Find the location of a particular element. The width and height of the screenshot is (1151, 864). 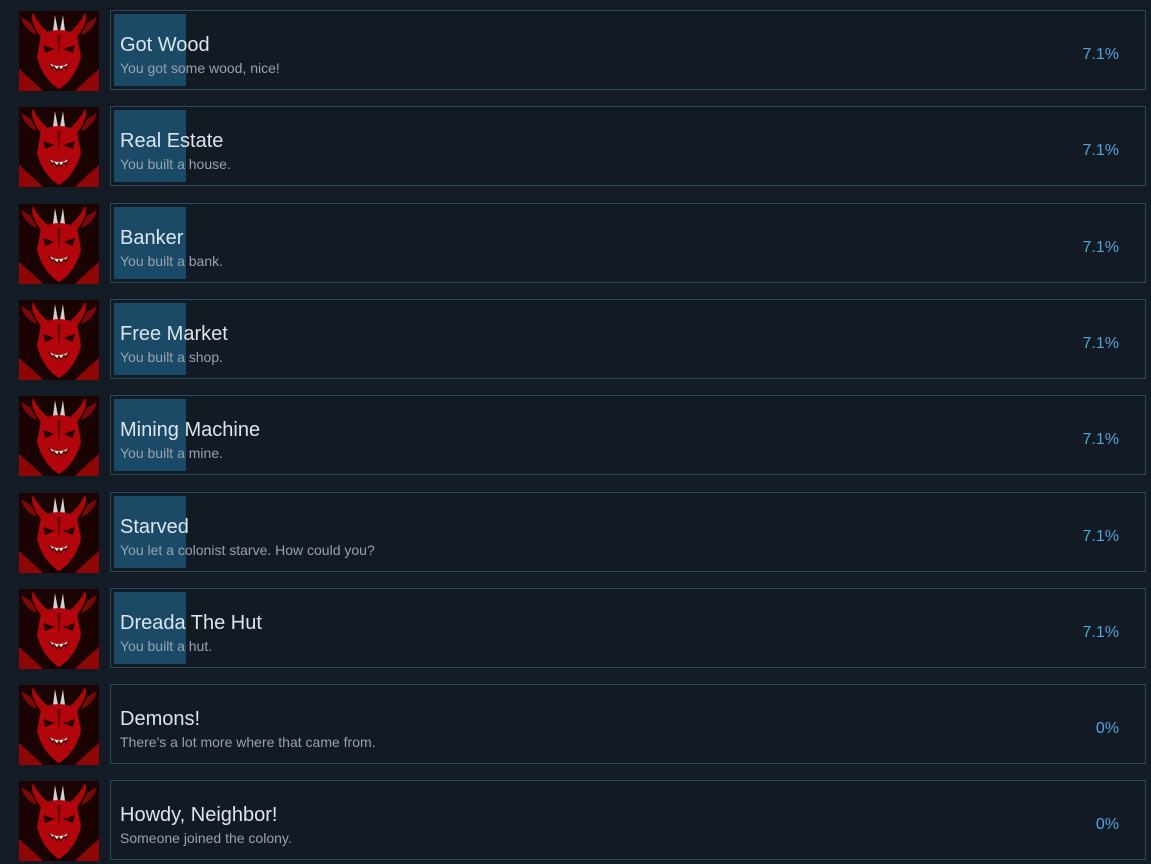

achievement-title: Real Estate is located at coordinates (172, 141).